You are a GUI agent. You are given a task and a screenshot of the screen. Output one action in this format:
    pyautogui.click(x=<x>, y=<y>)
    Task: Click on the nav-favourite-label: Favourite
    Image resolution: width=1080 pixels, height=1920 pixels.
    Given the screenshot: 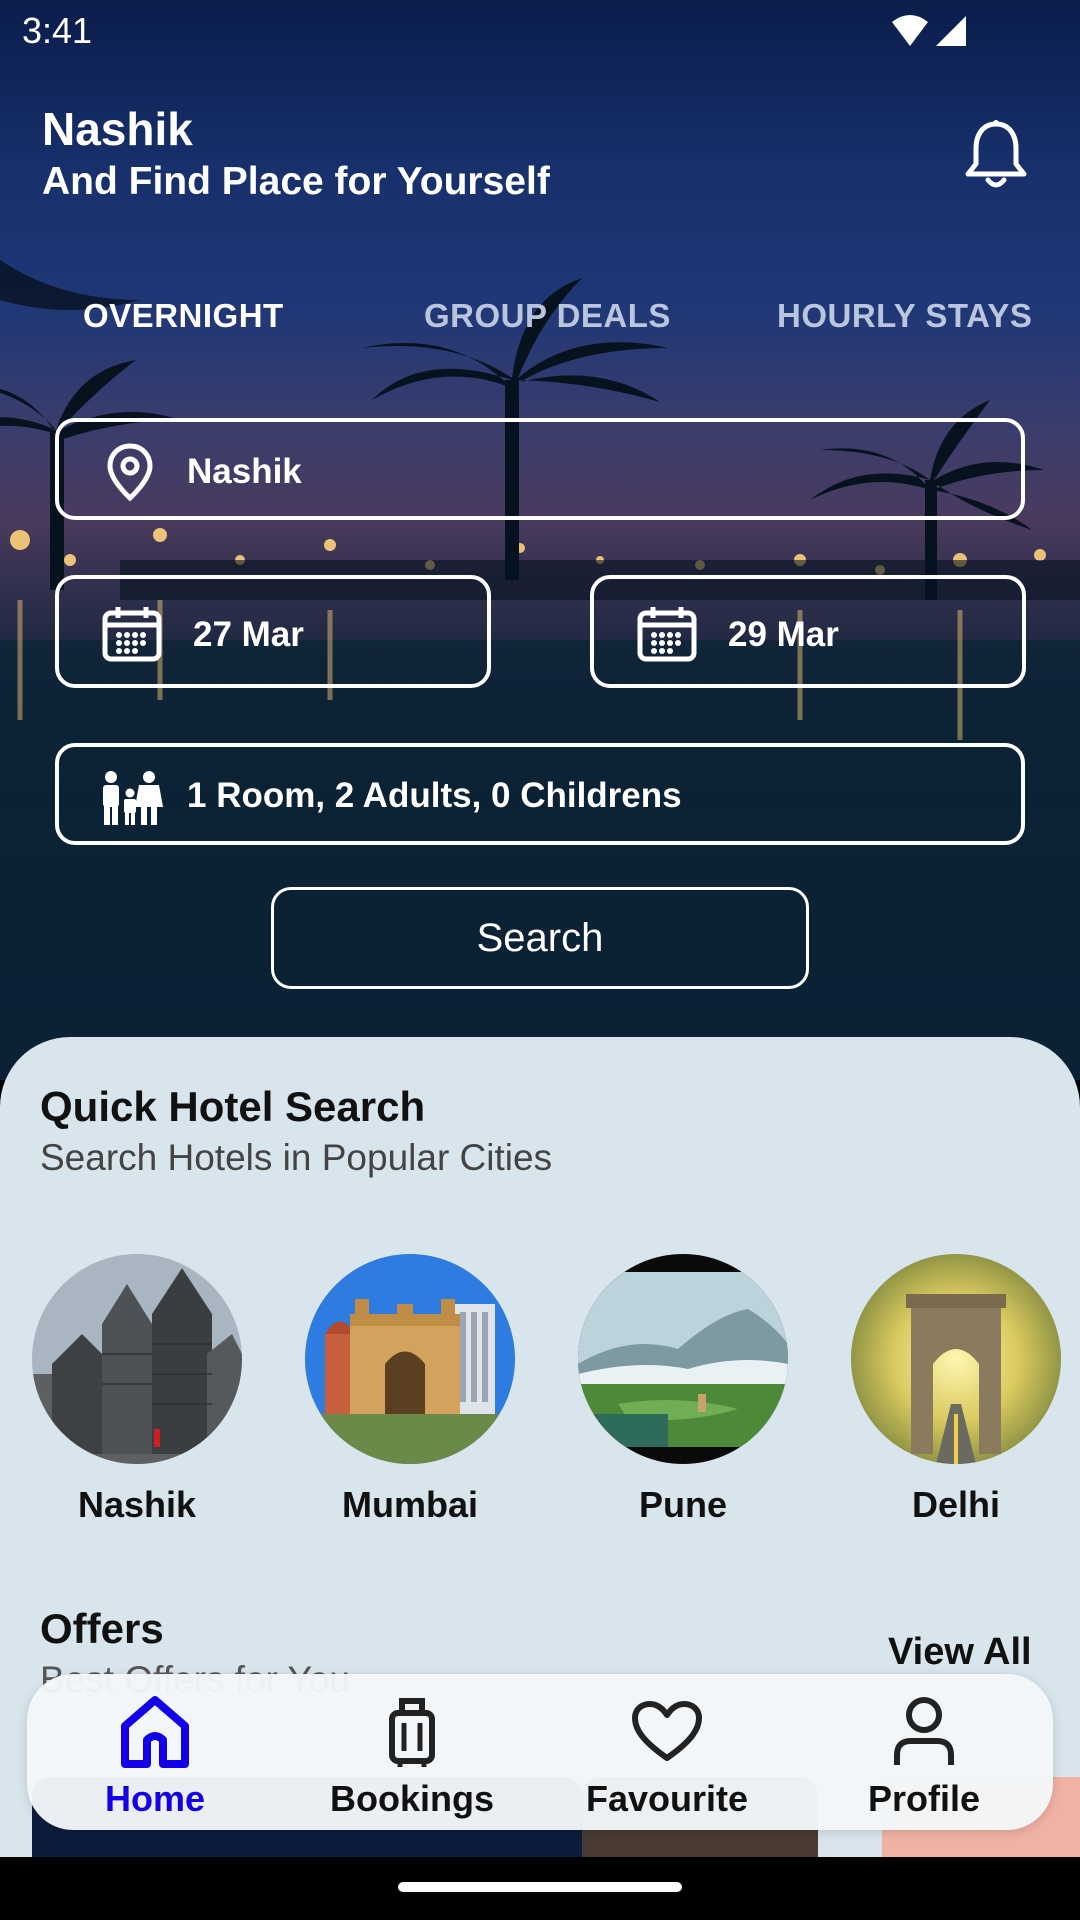 What is the action you would take?
    pyautogui.click(x=667, y=1798)
    